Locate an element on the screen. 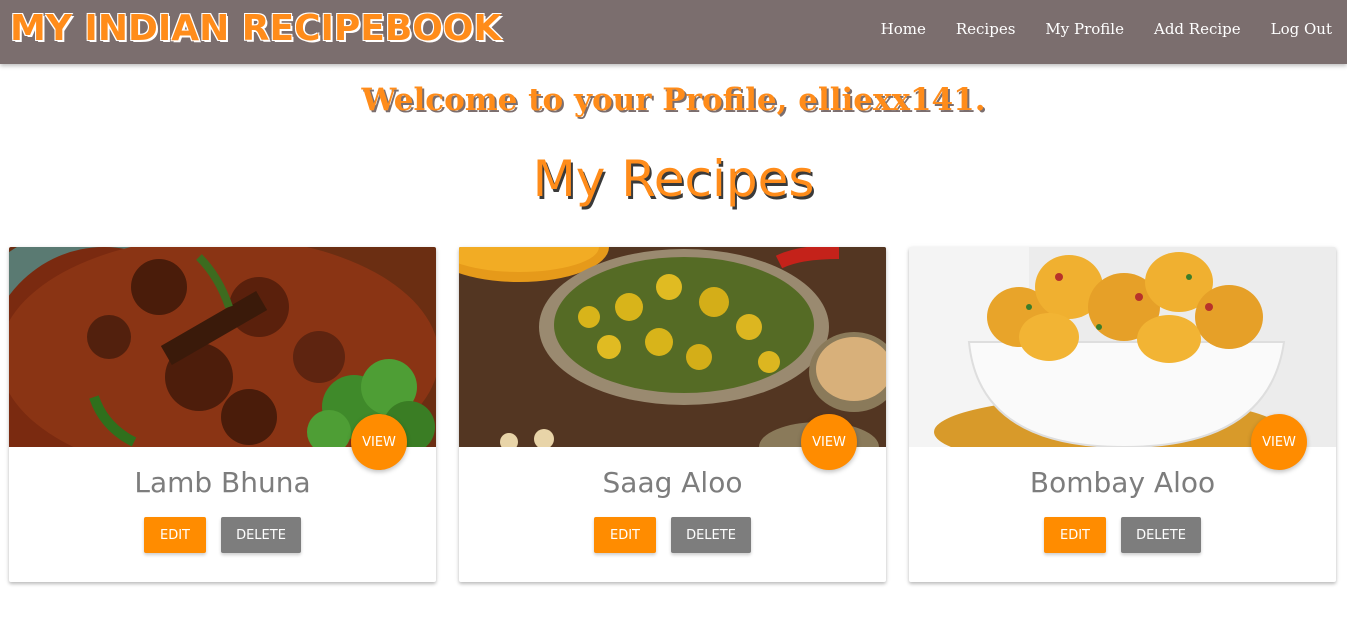  recipe-title: Bombay Aloo is located at coordinates (1122, 482).